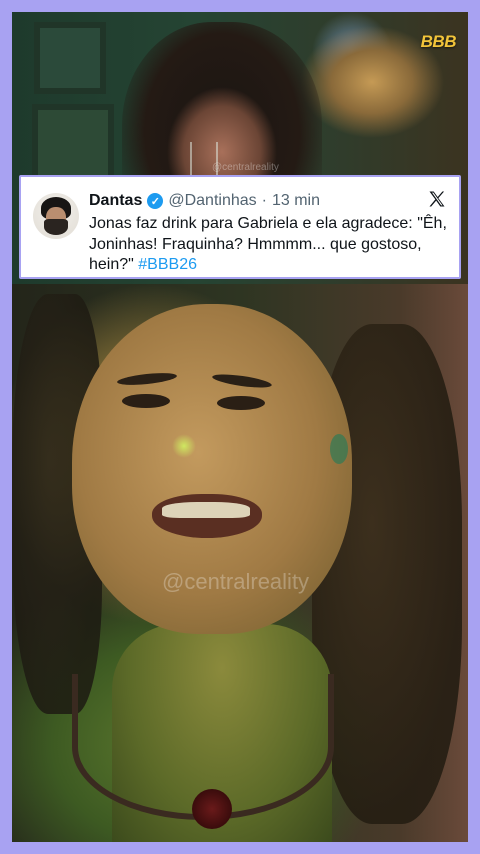 The width and height of the screenshot is (480, 854). I want to click on timestamp: 13 min, so click(296, 201).